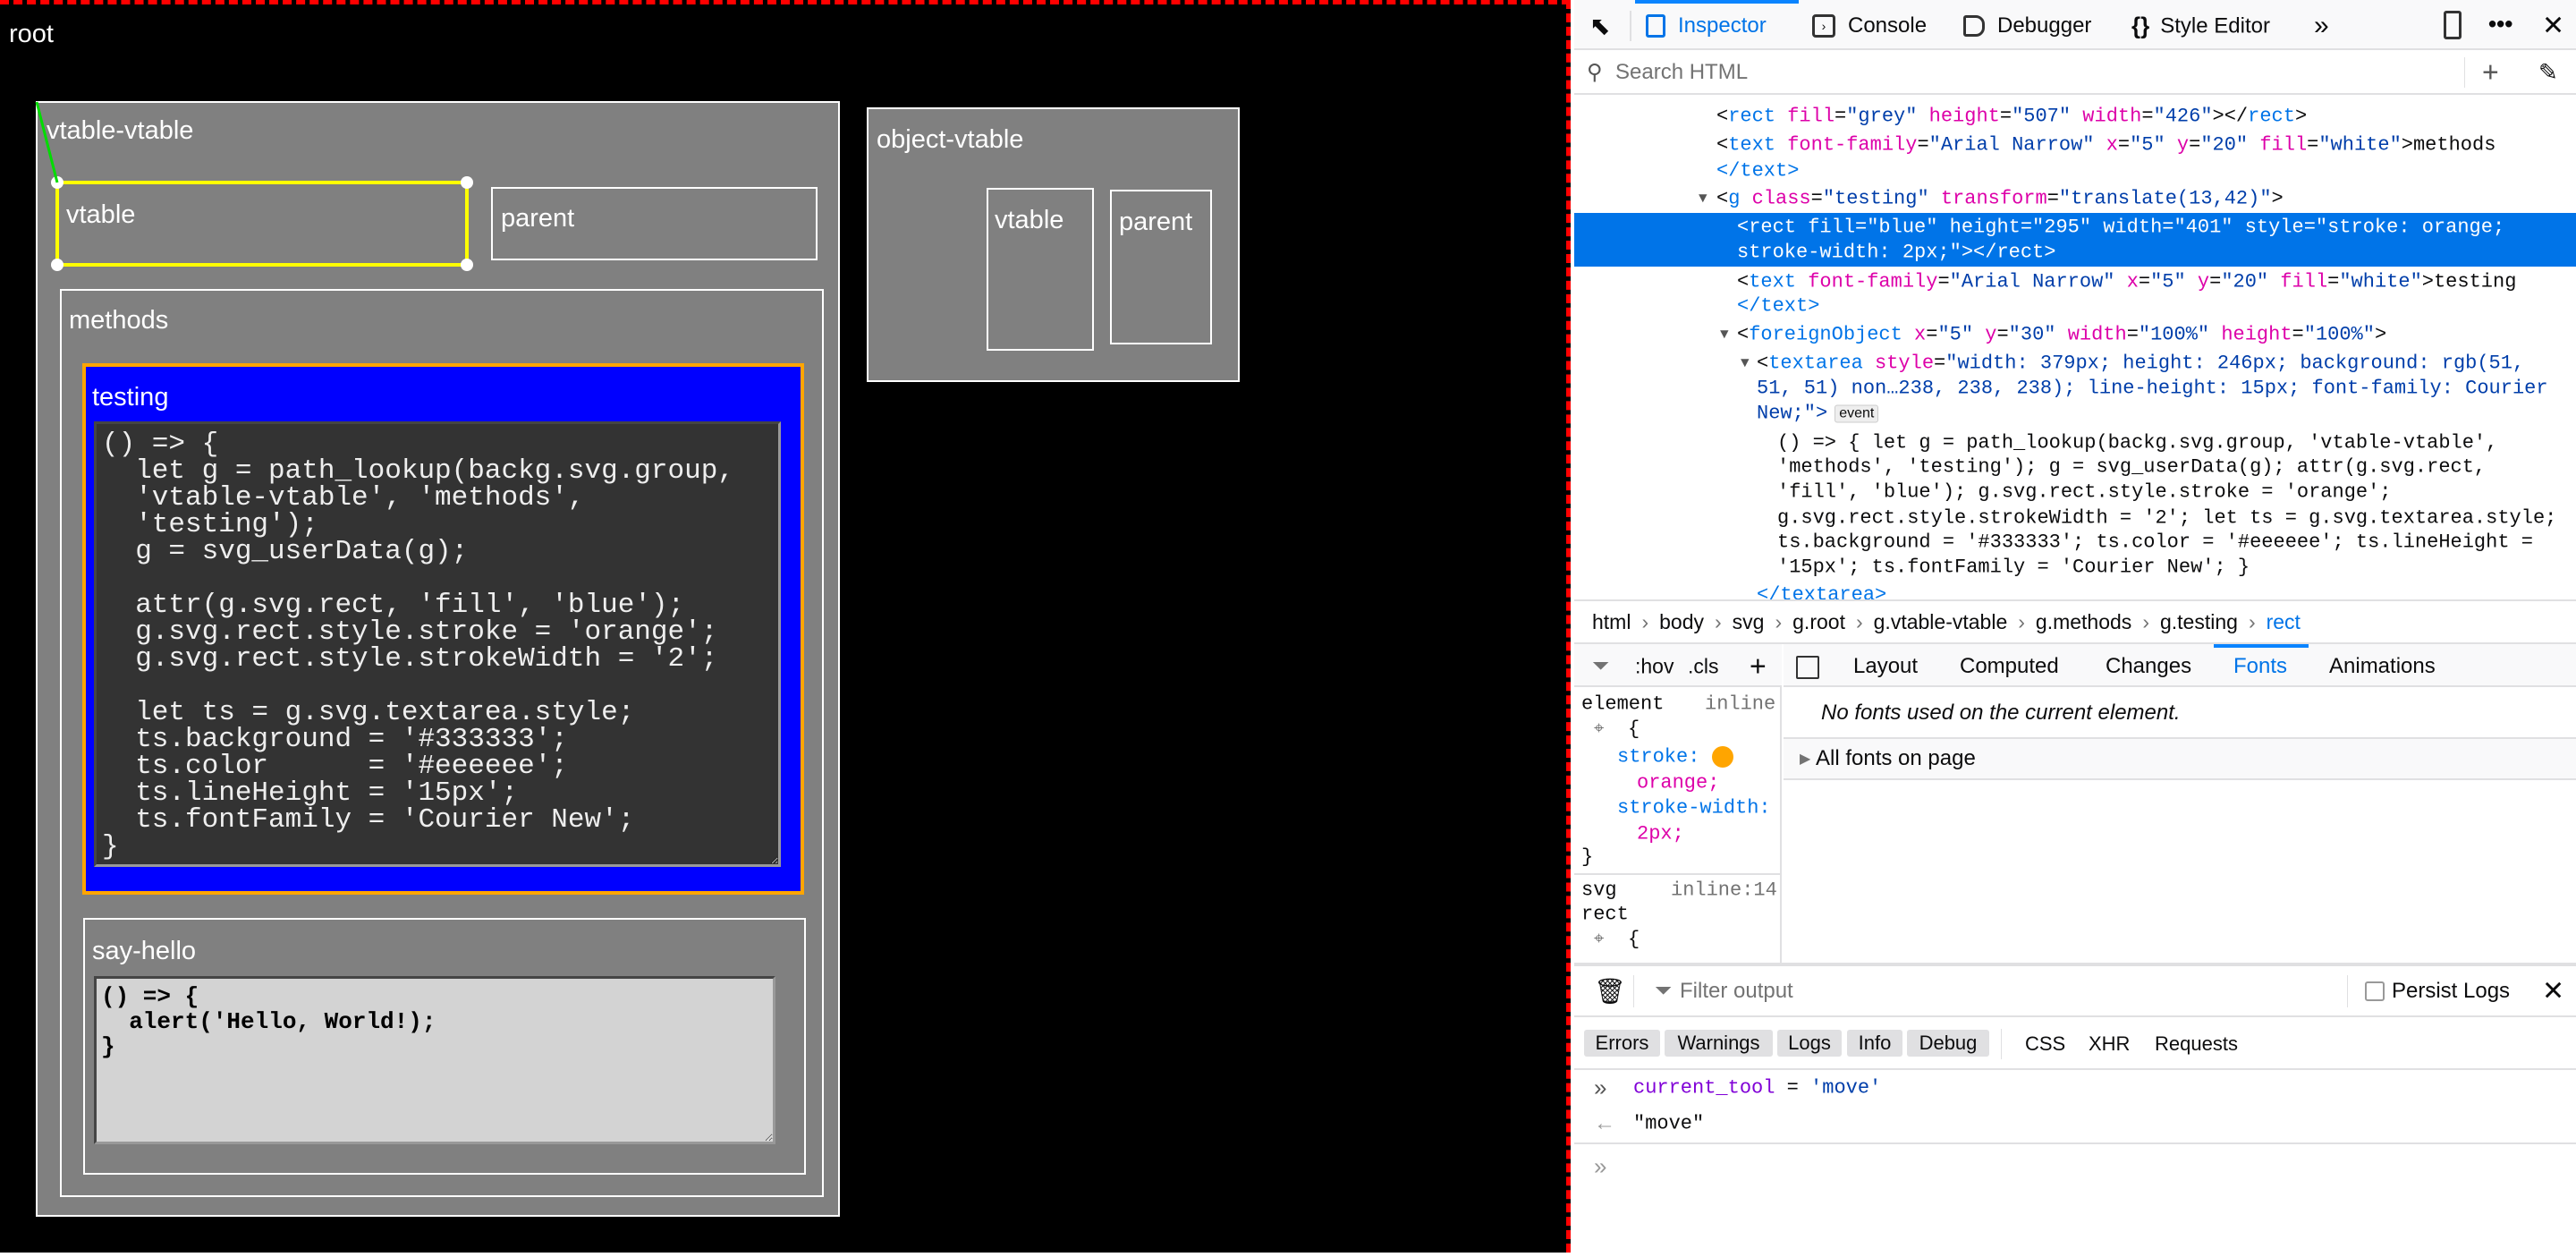 Image resolution: width=2576 pixels, height=1257 pixels. What do you see at coordinates (2283, 145) in the screenshot?
I see `markup-token: fill` at bounding box center [2283, 145].